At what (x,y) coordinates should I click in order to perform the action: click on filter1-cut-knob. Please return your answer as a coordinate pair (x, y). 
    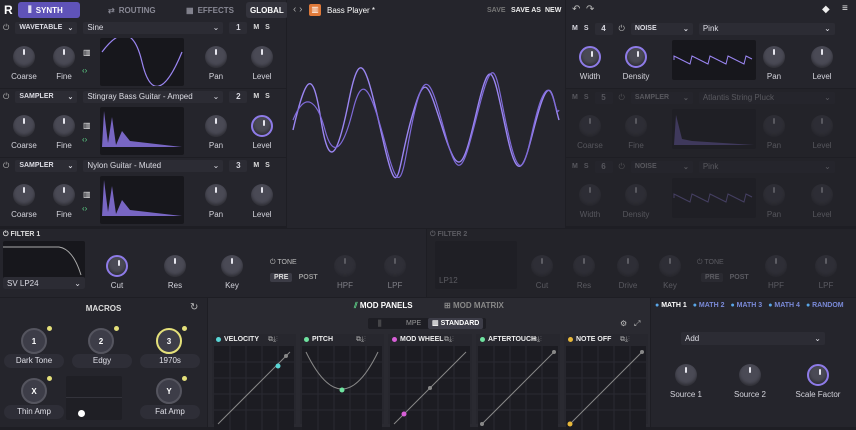
    Looking at the image, I should click on (117, 266).